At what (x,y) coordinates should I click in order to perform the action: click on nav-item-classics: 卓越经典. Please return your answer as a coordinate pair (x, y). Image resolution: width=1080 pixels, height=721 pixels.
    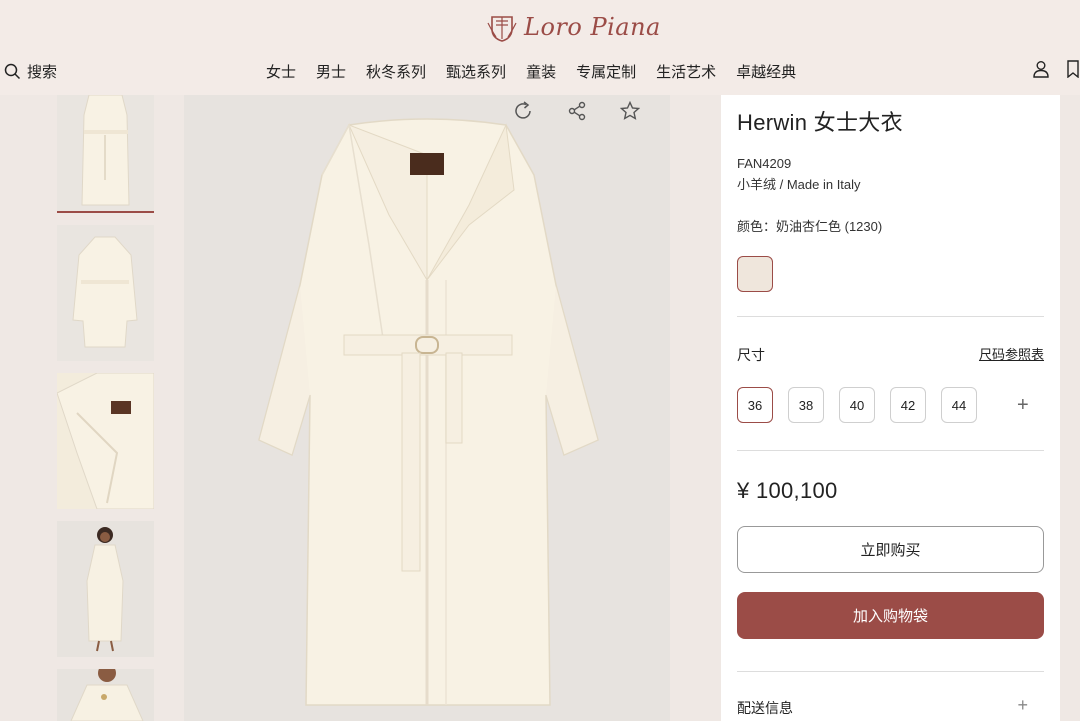
    Looking at the image, I should click on (766, 71).